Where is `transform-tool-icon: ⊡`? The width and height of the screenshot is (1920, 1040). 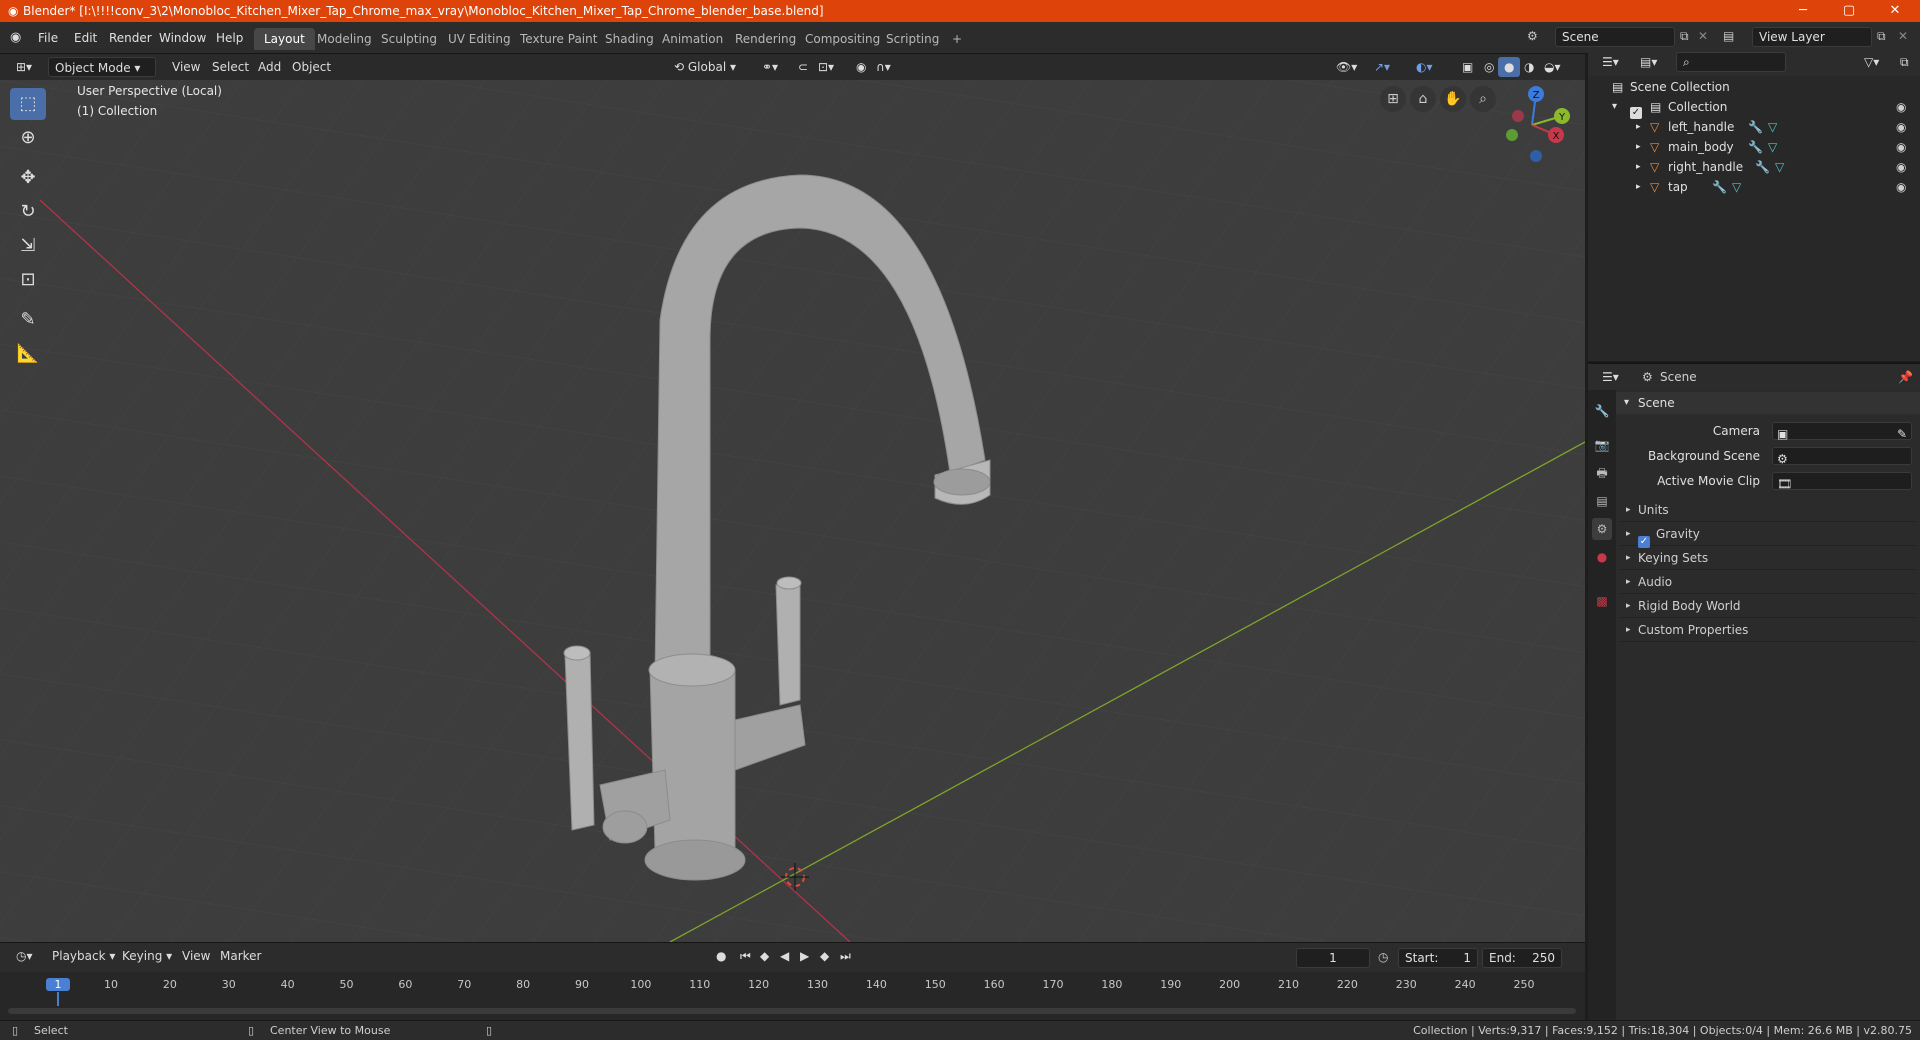 transform-tool-icon: ⊡ is located at coordinates (28, 280).